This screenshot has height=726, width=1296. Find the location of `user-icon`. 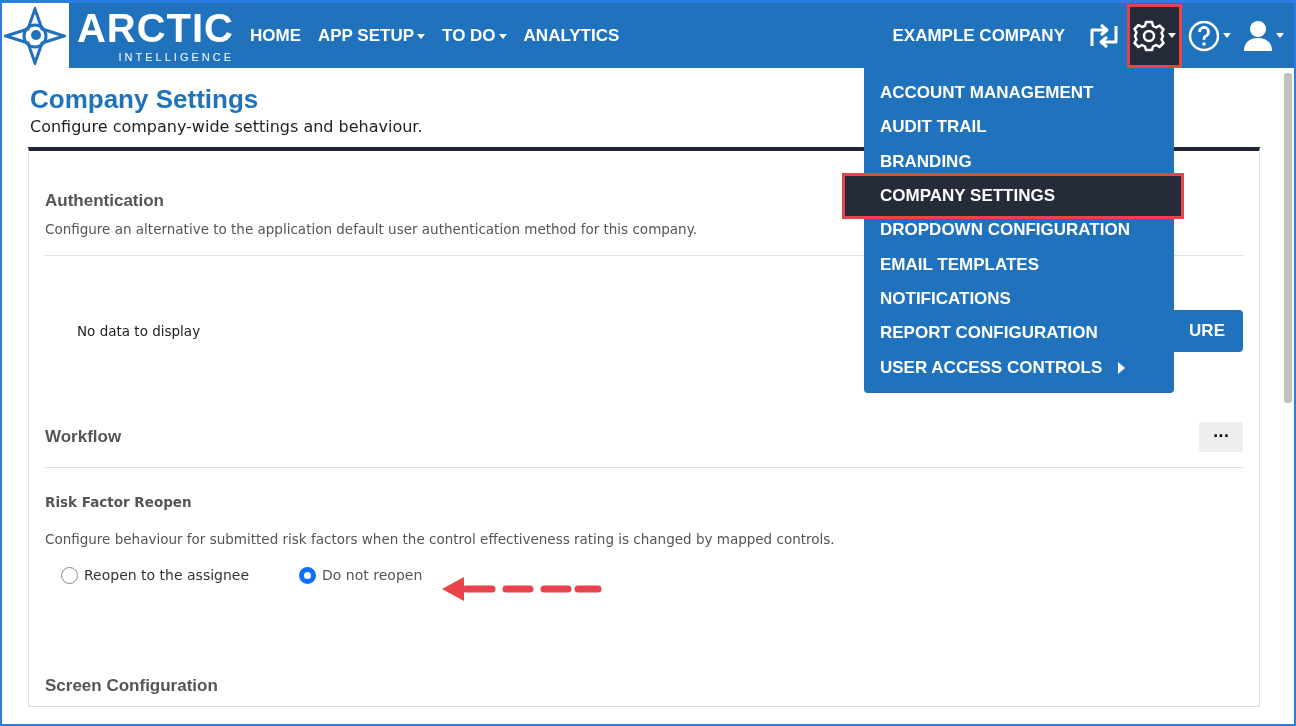

user-icon is located at coordinates (1258, 35).